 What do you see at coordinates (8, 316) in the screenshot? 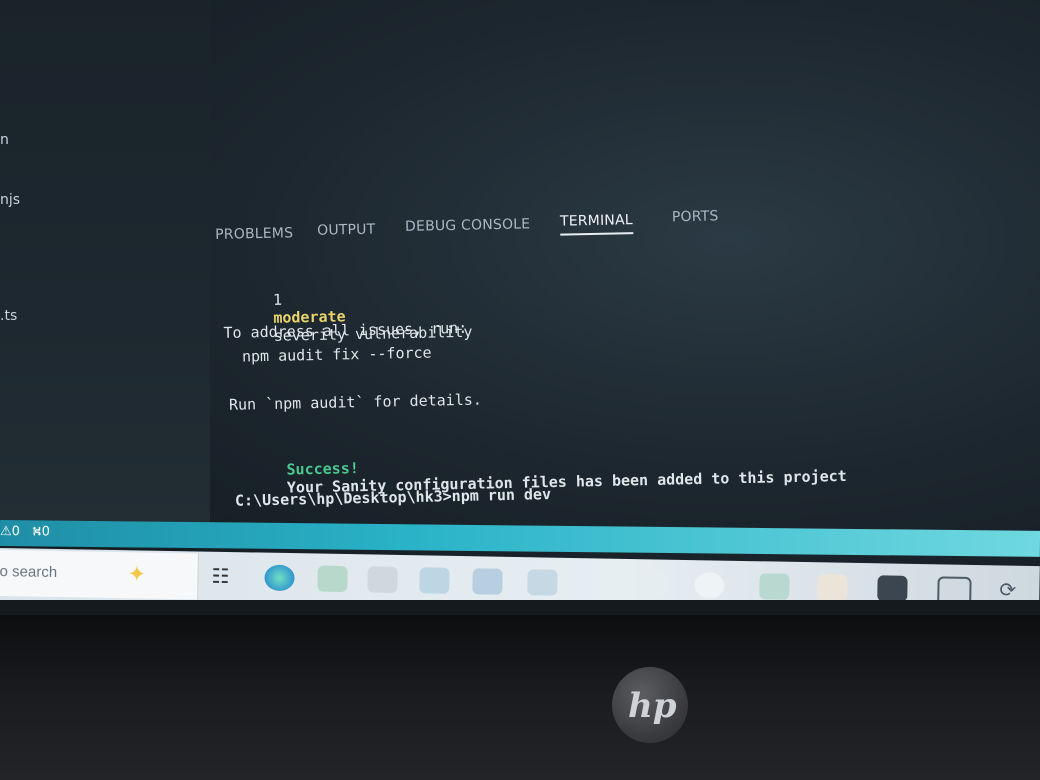
I see `sidebar-item: .ts` at bounding box center [8, 316].